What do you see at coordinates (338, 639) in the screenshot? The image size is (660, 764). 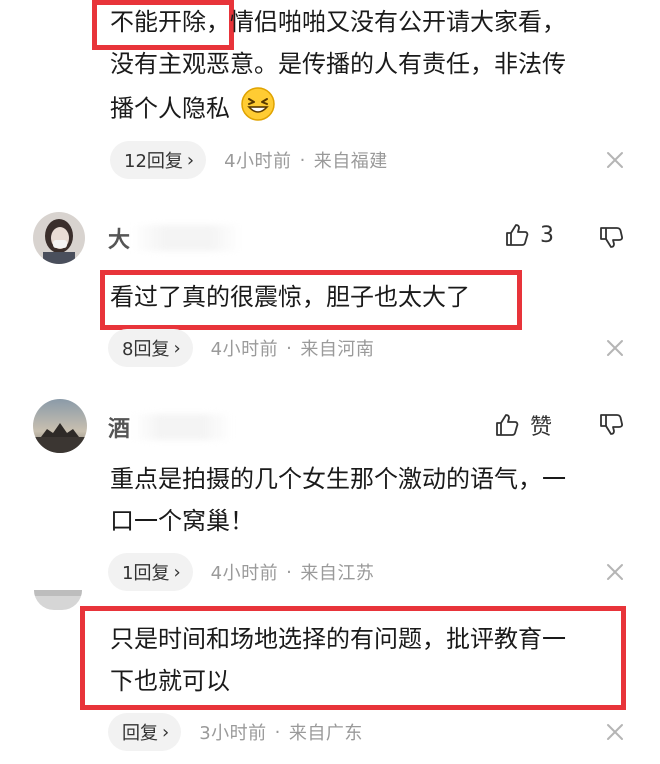 I see `comment-4-line1: 只是时间和场地选择的有问题，批评教育一` at bounding box center [338, 639].